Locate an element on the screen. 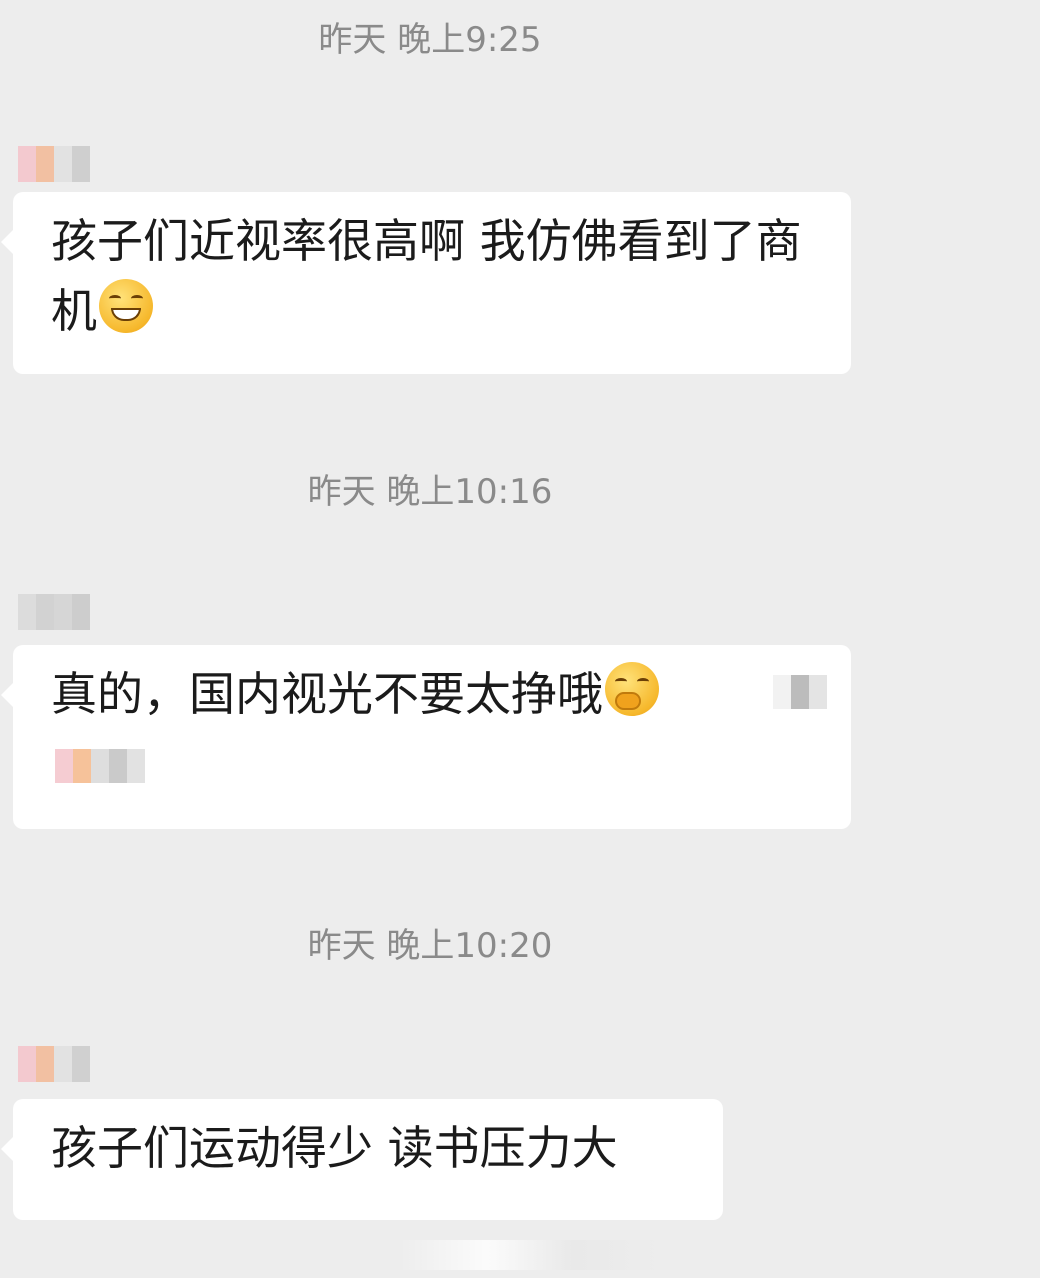 The height and width of the screenshot is (1278, 1040). message-bubble: 孩子们近视率很高啊 我仿佛看到了商机 is located at coordinates (426, 283).